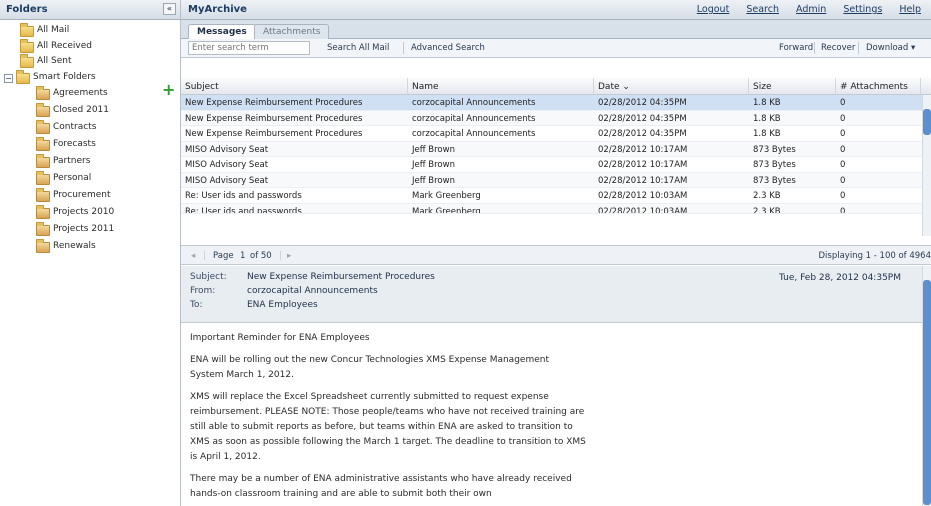  I want to click on folder-all-sent: All Sent, so click(90, 61).